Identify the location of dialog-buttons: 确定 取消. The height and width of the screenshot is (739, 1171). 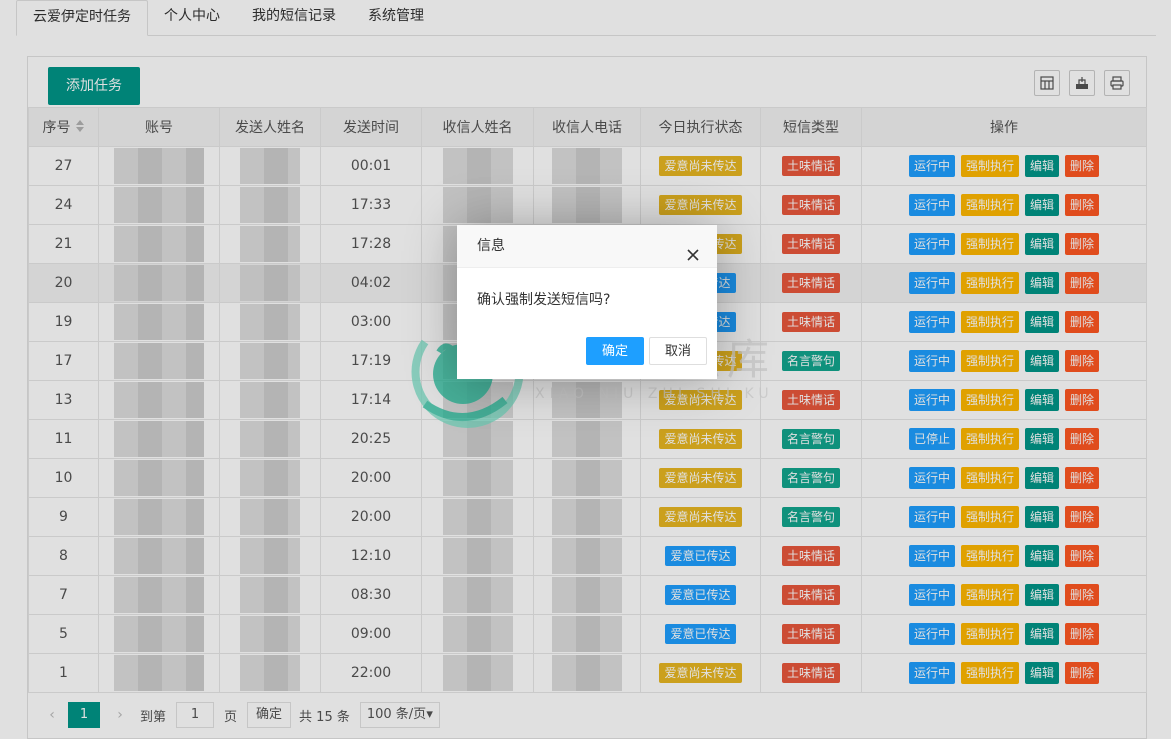
(646, 351).